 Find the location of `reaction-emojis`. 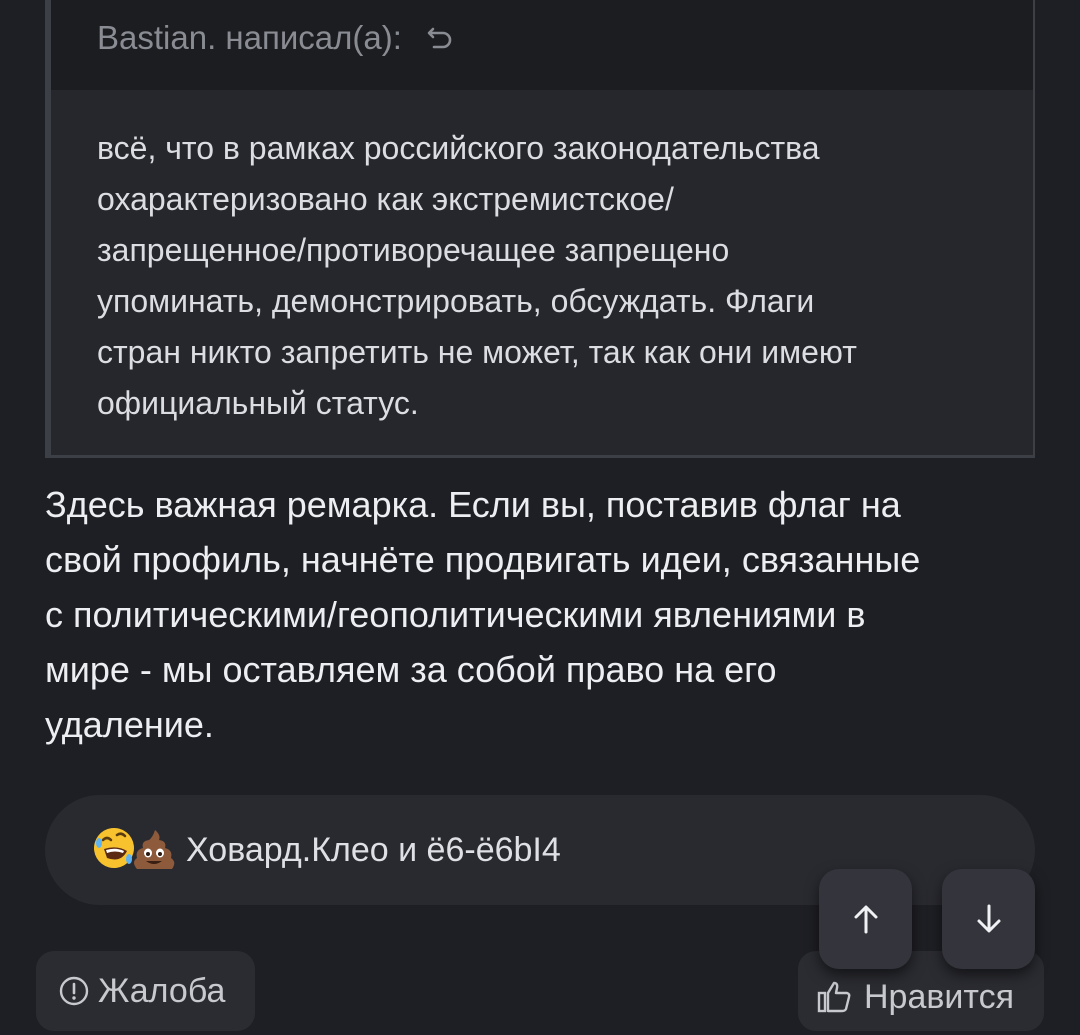

reaction-emojis is located at coordinates (138, 850).